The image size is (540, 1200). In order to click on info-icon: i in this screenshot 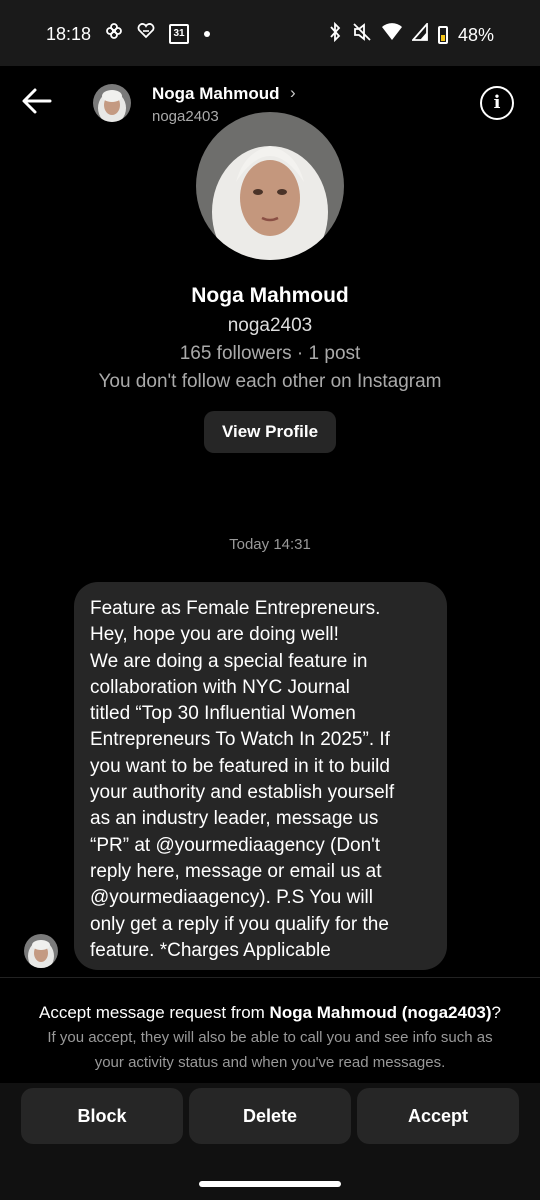, I will do `click(497, 103)`.